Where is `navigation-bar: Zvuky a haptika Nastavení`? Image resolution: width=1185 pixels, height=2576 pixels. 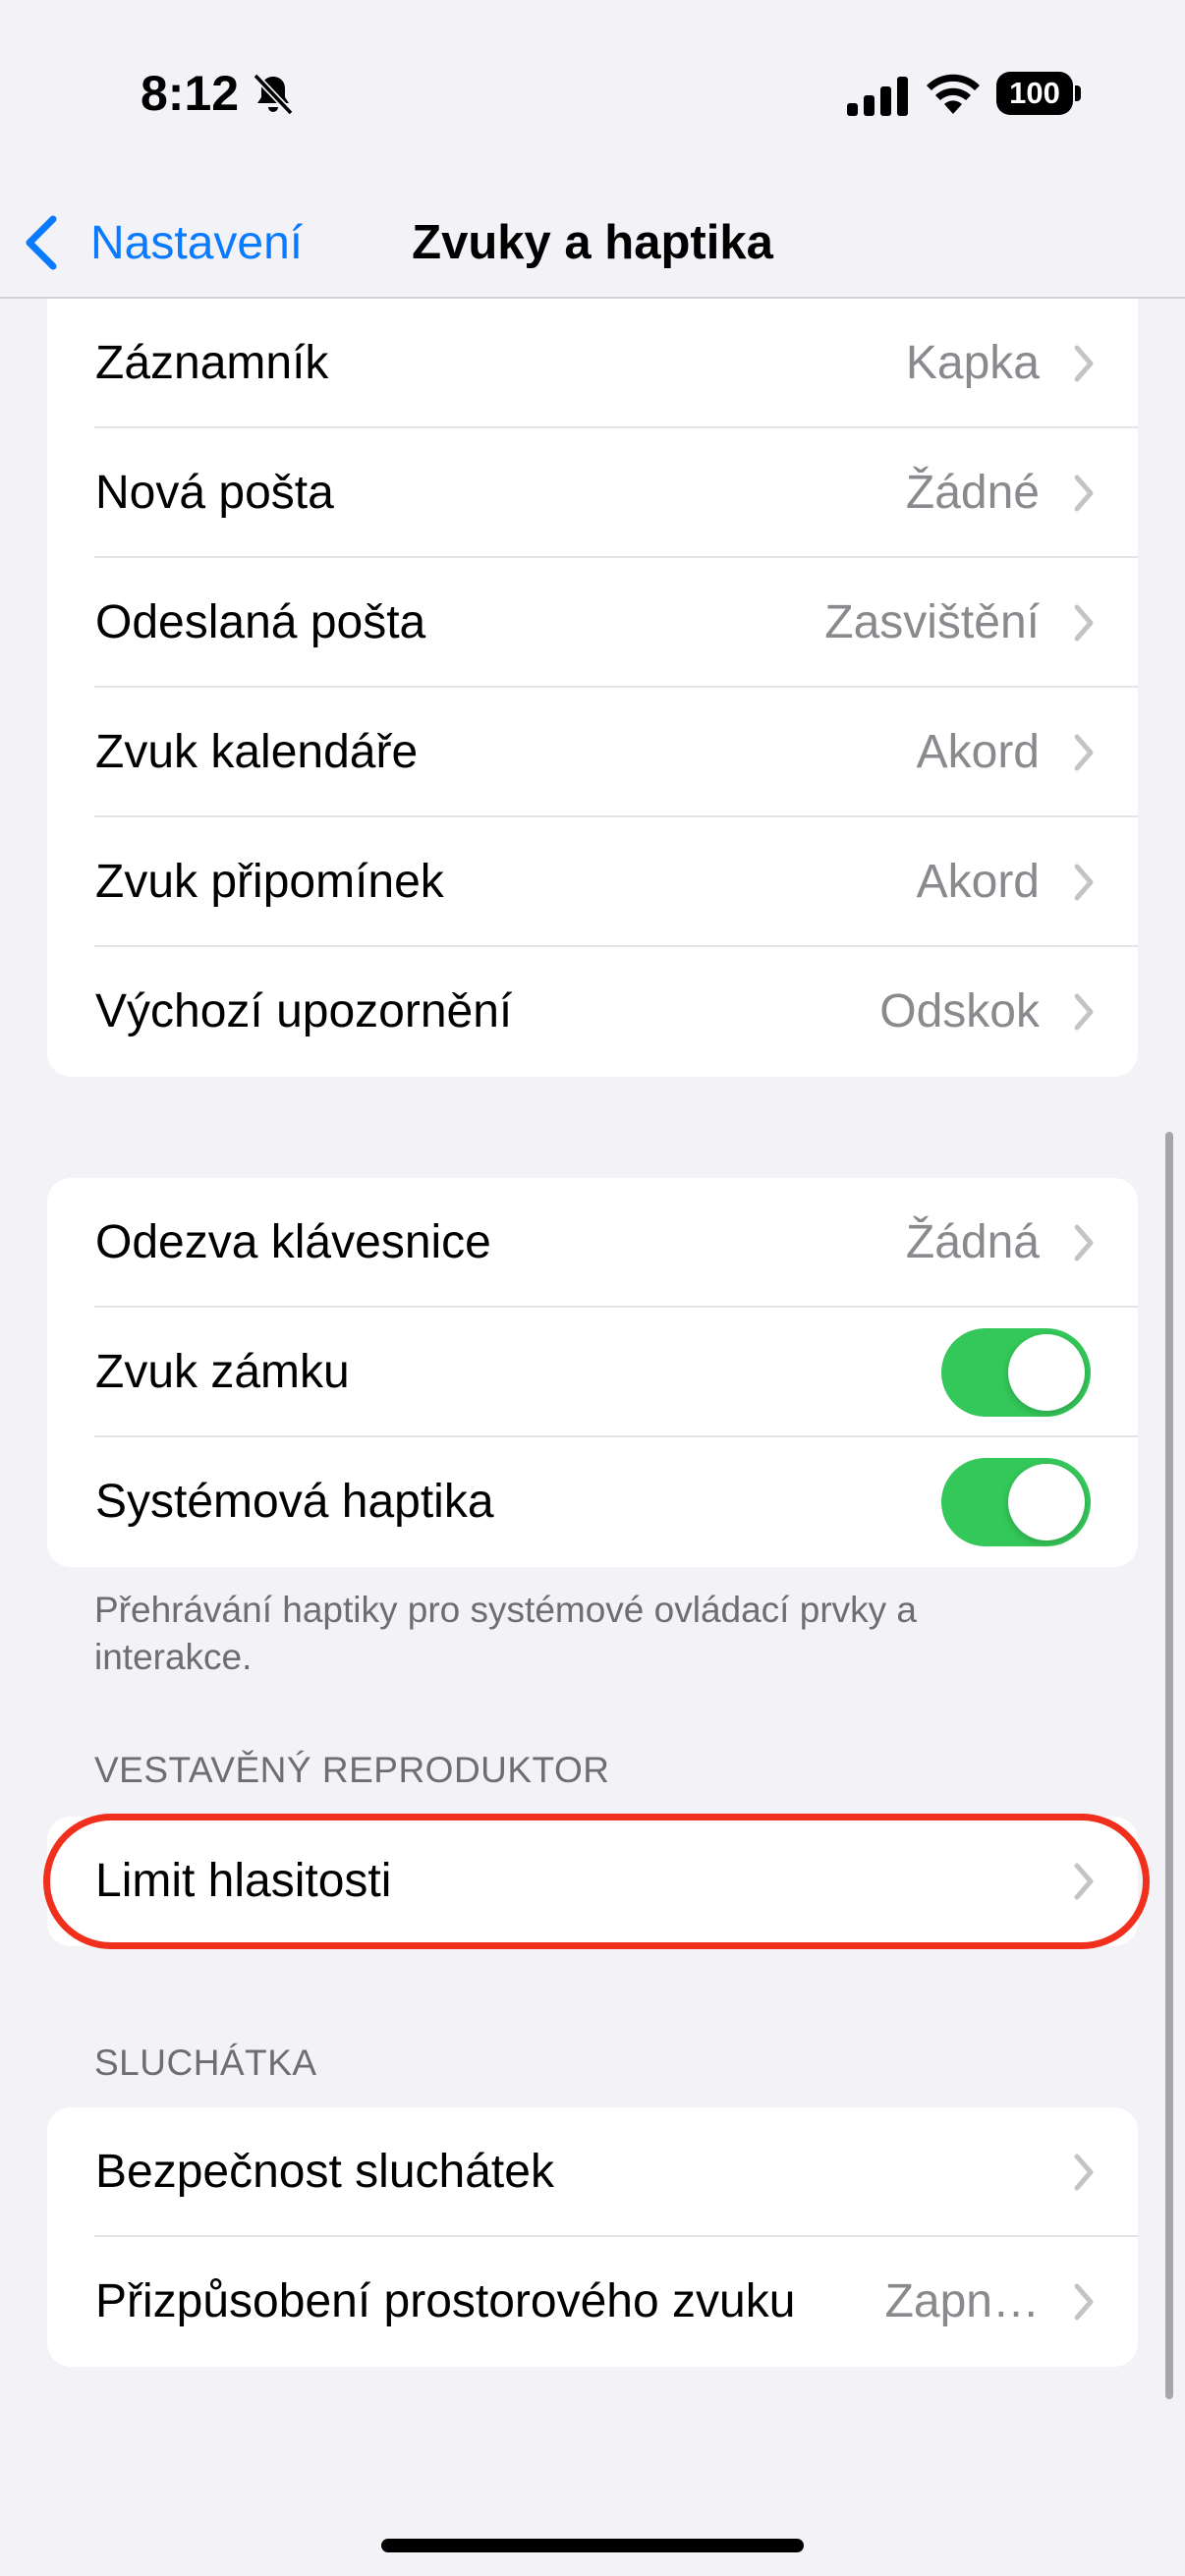 navigation-bar: Zvuky a haptika Nastavení is located at coordinates (592, 243).